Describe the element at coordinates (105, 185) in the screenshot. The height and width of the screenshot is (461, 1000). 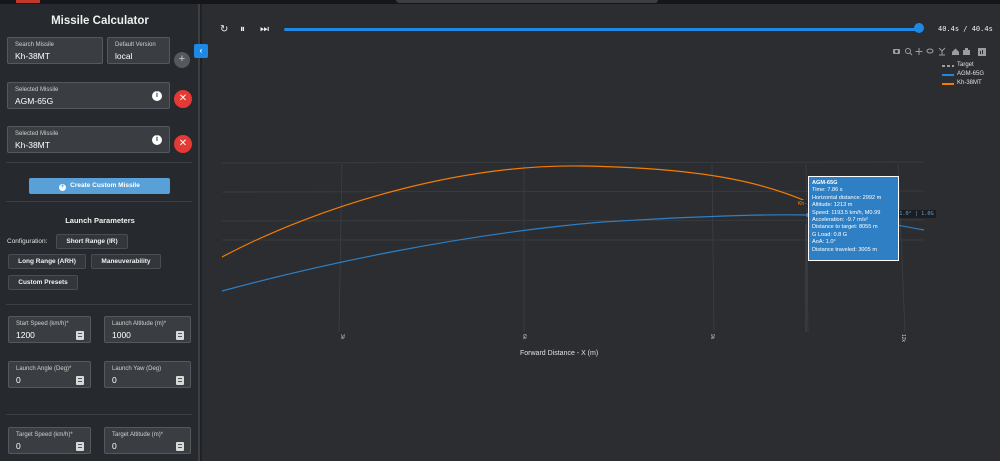
I see `create-custom-missile-label: Create Custom Missile` at that location.